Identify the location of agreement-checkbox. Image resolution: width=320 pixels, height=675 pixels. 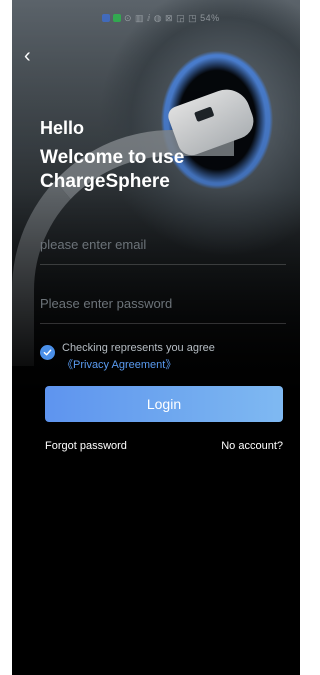
(47, 352).